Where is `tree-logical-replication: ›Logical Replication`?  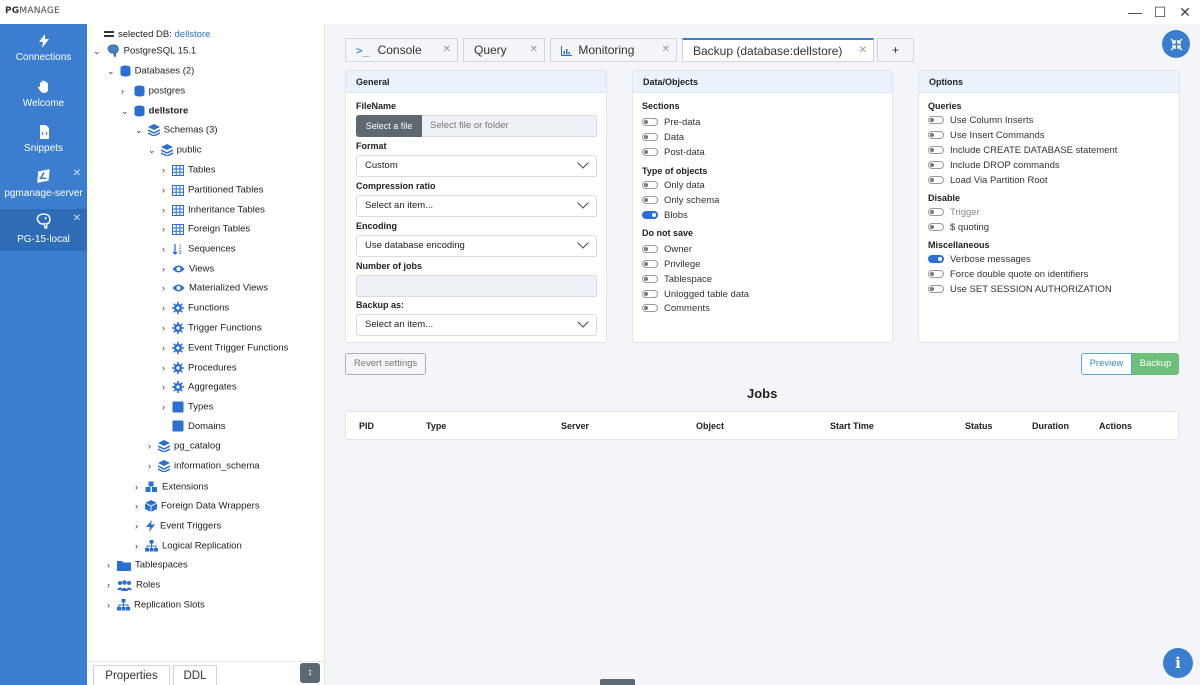 tree-logical-replication: ›Logical Replication is located at coordinates (188, 546).